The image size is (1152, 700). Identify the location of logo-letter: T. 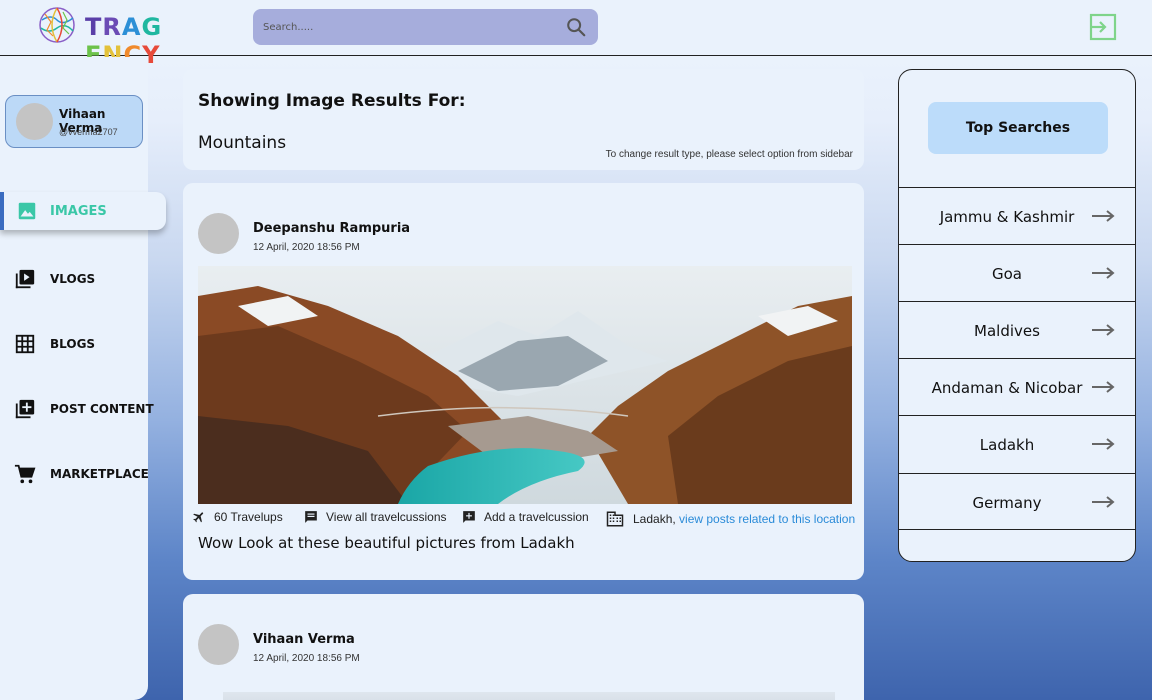
(94, 27).